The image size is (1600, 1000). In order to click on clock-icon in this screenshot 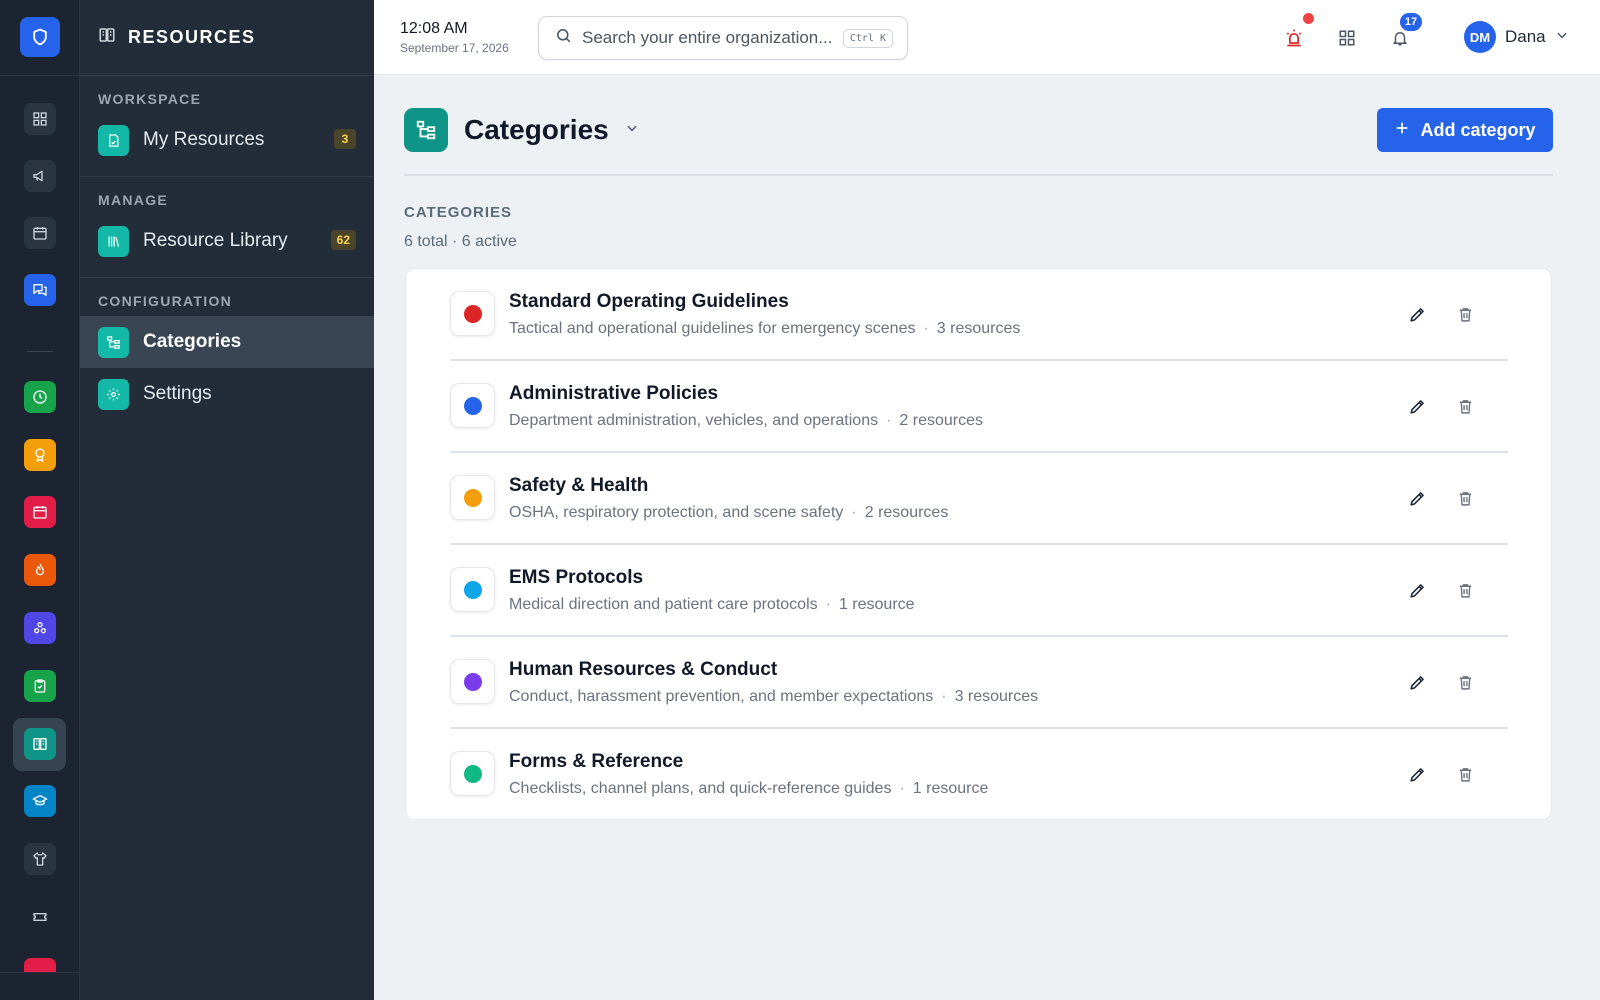, I will do `click(40, 397)`.